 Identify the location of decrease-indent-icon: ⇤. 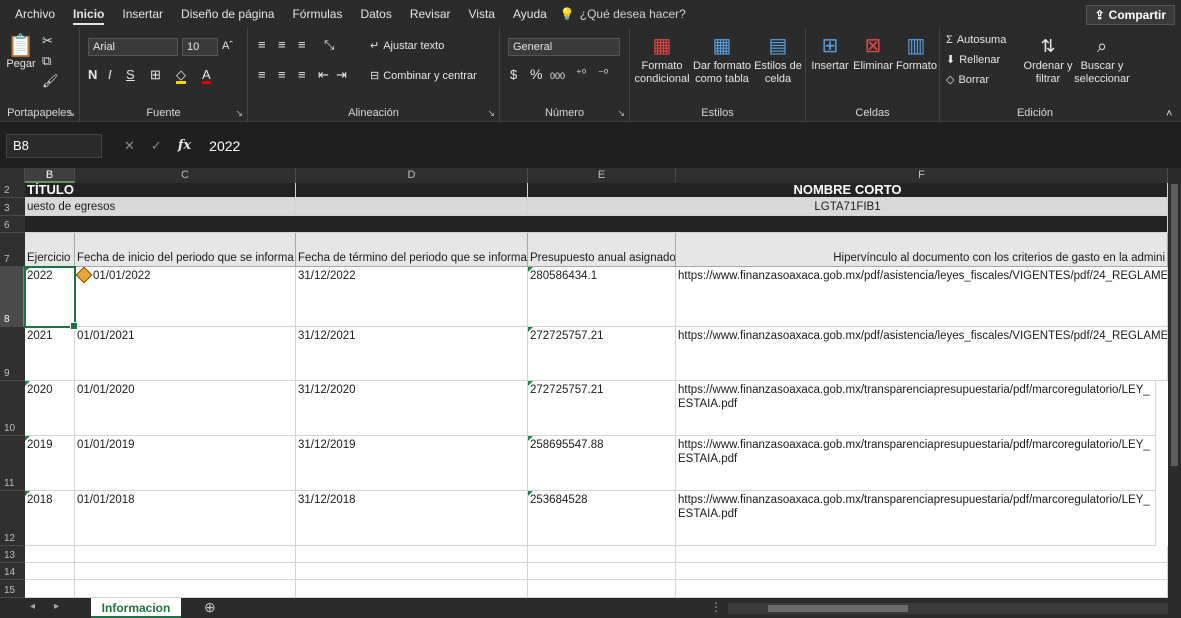
(323, 74).